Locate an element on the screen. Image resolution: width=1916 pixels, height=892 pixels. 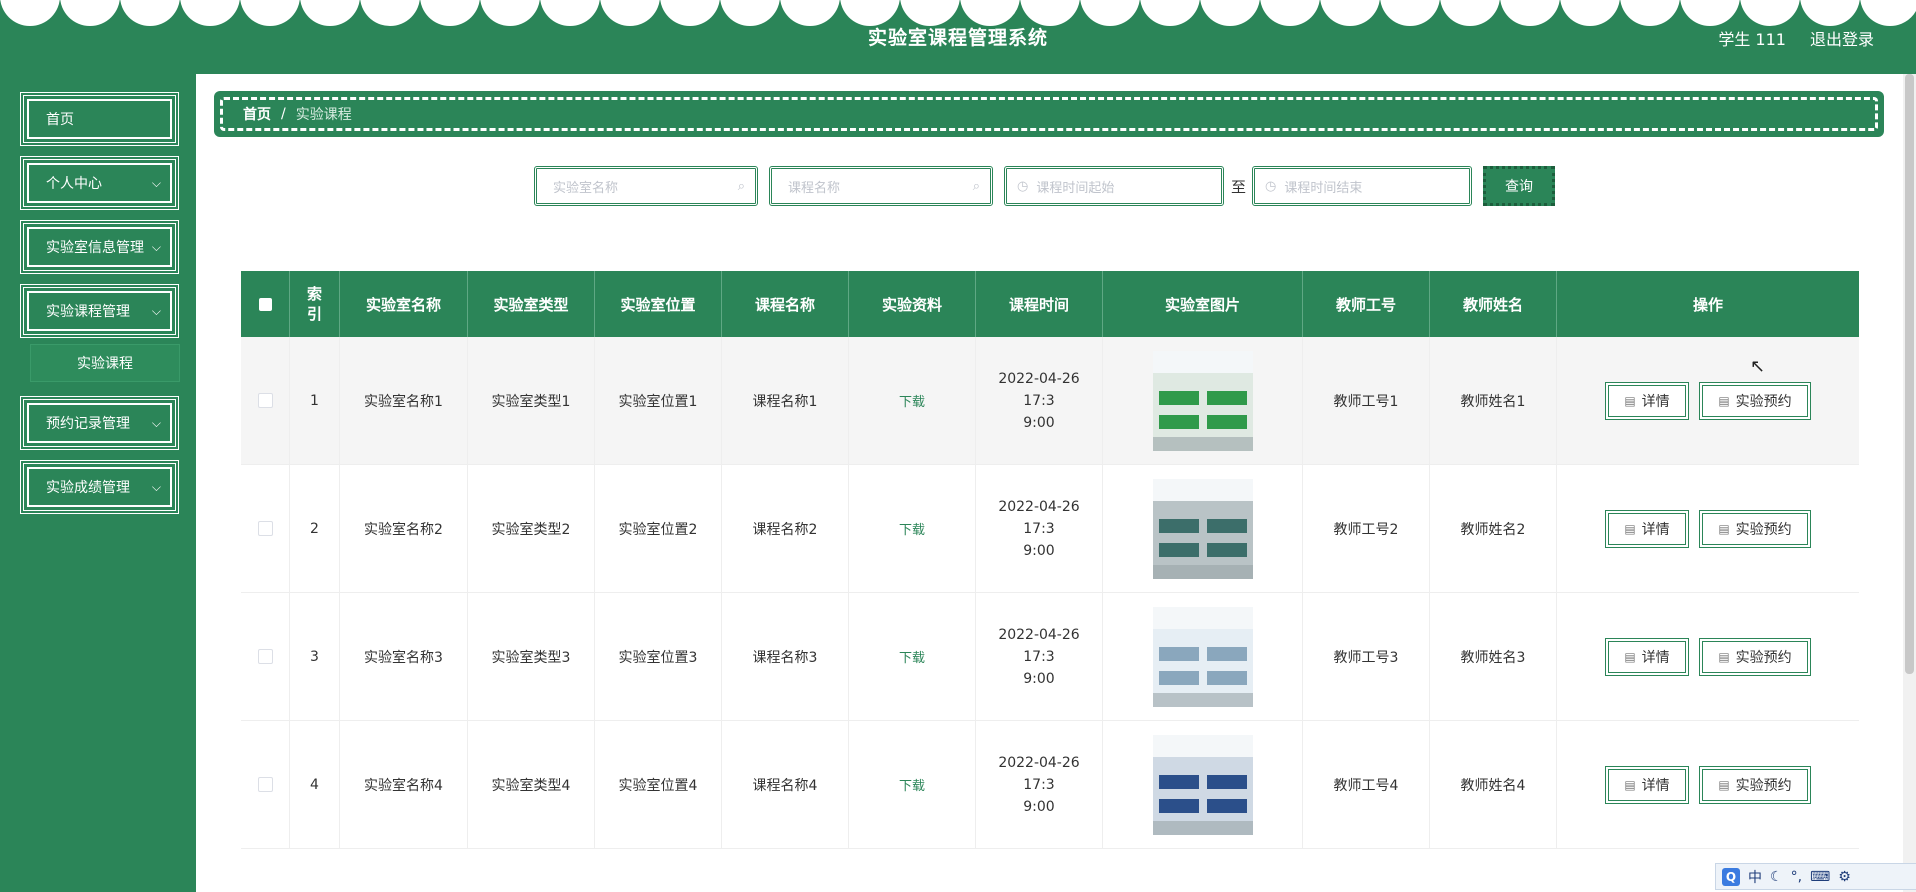
cell-lab-type: 实验室类型3 is located at coordinates (531, 657).